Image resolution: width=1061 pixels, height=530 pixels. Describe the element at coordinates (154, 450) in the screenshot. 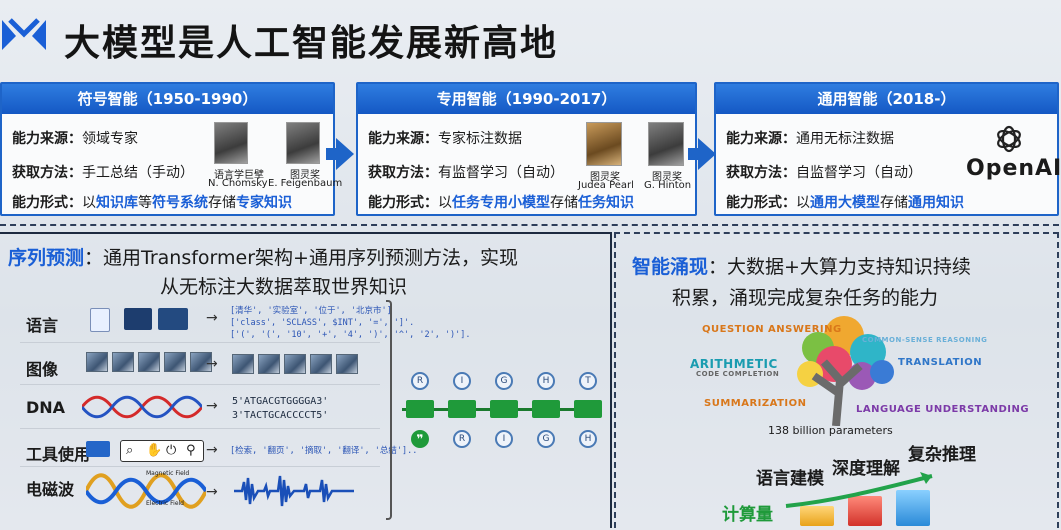

I see `hand-icon: ✋` at that location.